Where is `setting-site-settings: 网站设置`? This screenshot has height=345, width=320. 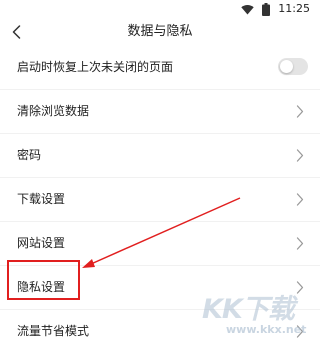
setting-site-settings: 网站设置 is located at coordinates (160, 243).